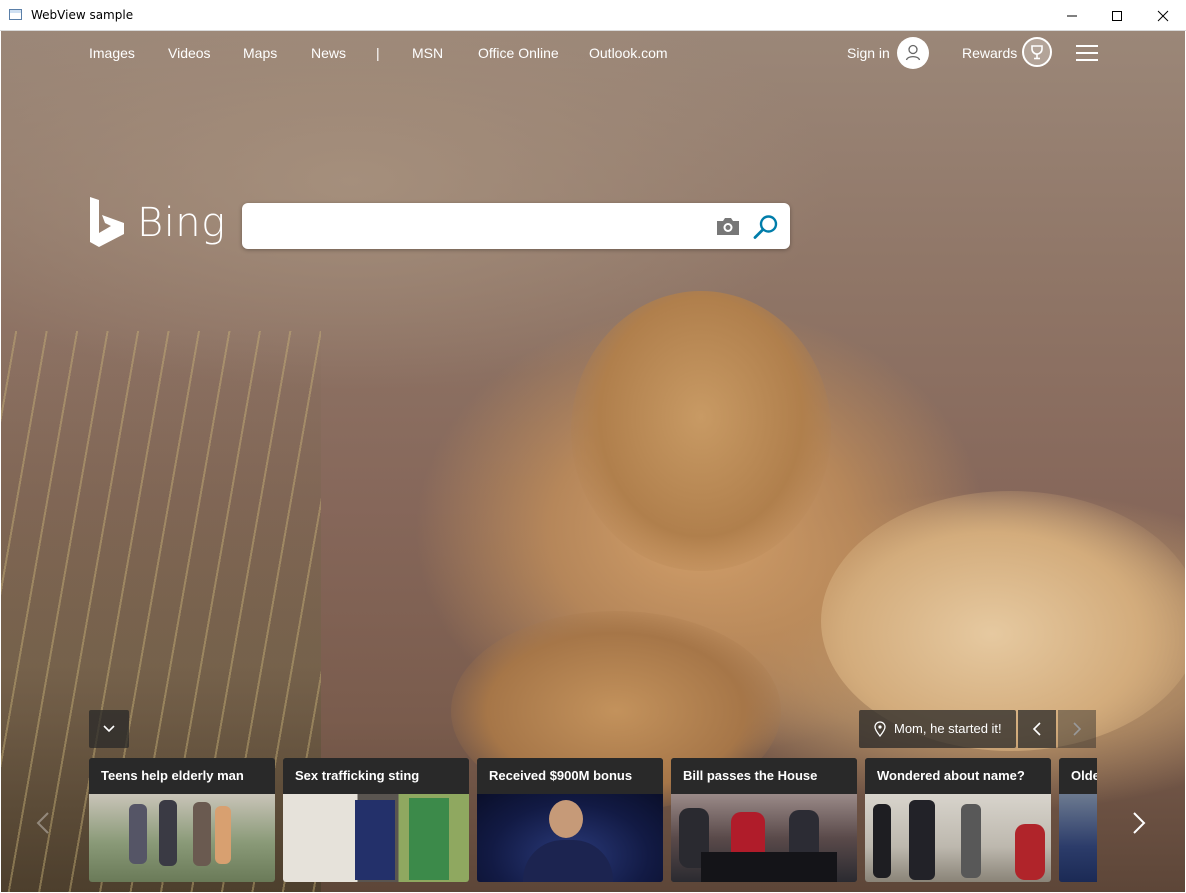 The height and width of the screenshot is (893, 1186). I want to click on maximize-button, so click(1117, 15).